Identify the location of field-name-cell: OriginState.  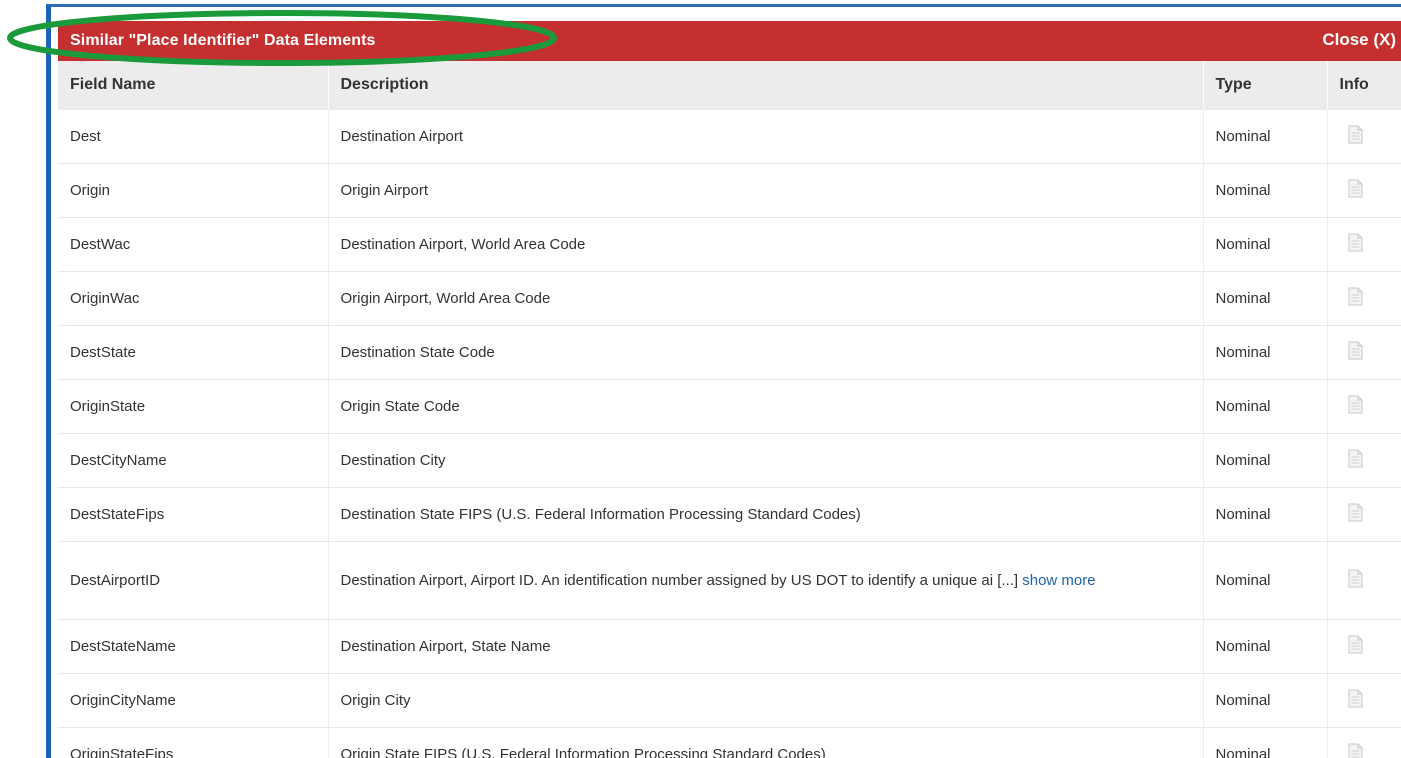
(193, 406).